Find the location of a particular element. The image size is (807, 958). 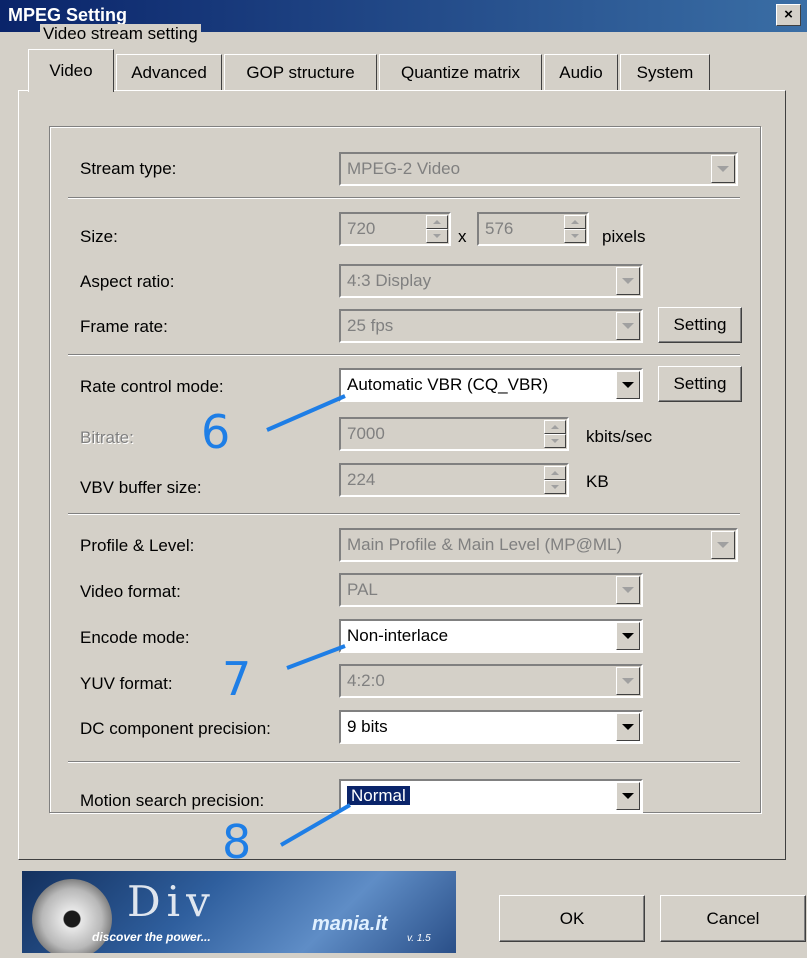

close-icon: × is located at coordinates (788, 14).